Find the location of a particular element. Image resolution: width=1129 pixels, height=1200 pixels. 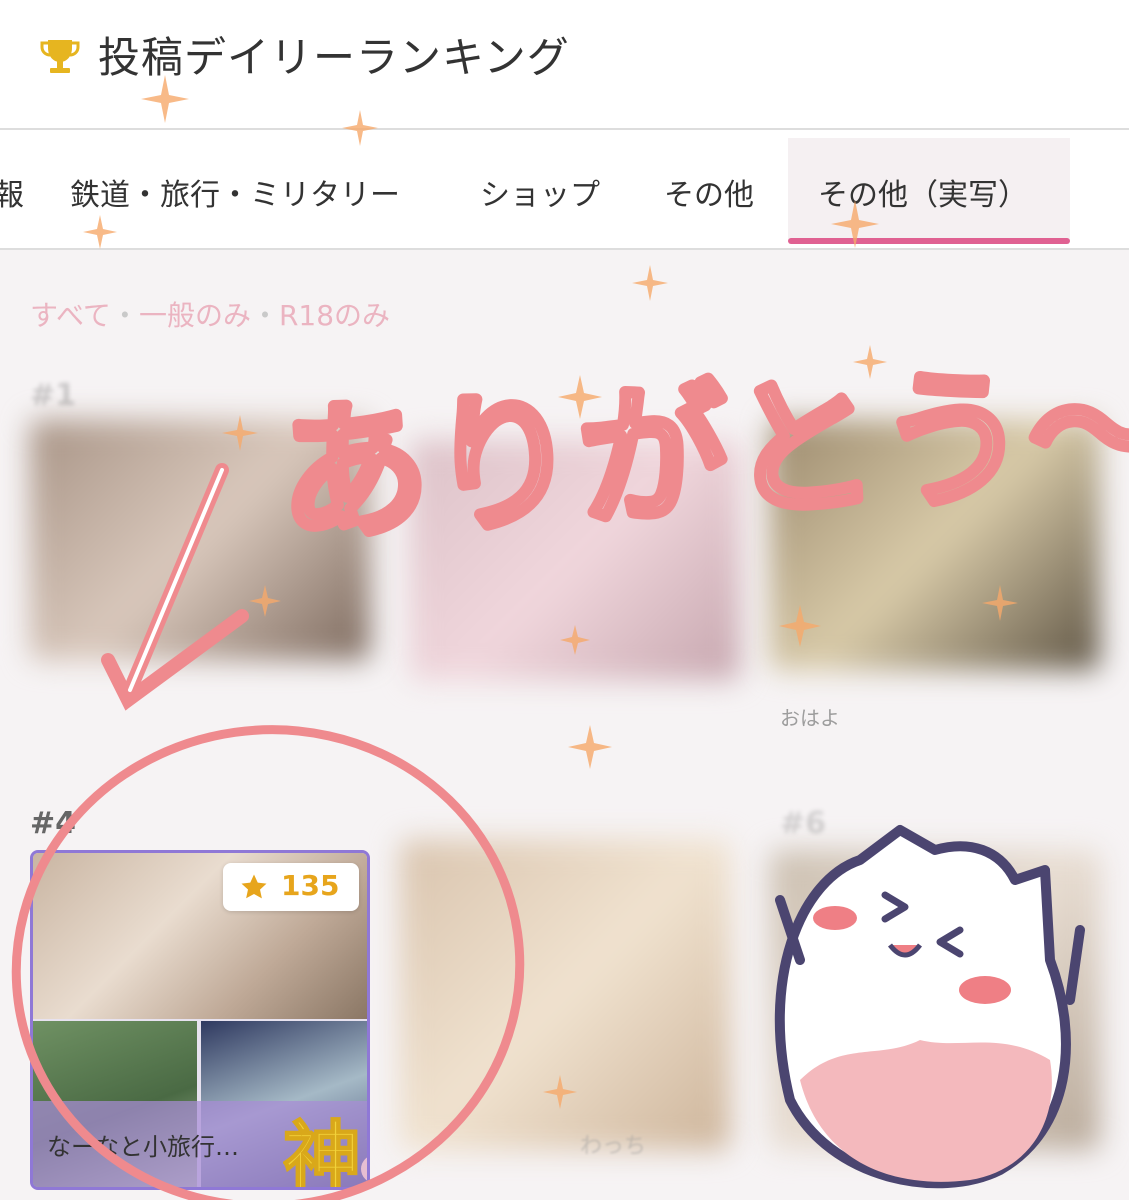

star-count: 135 is located at coordinates (310, 885).